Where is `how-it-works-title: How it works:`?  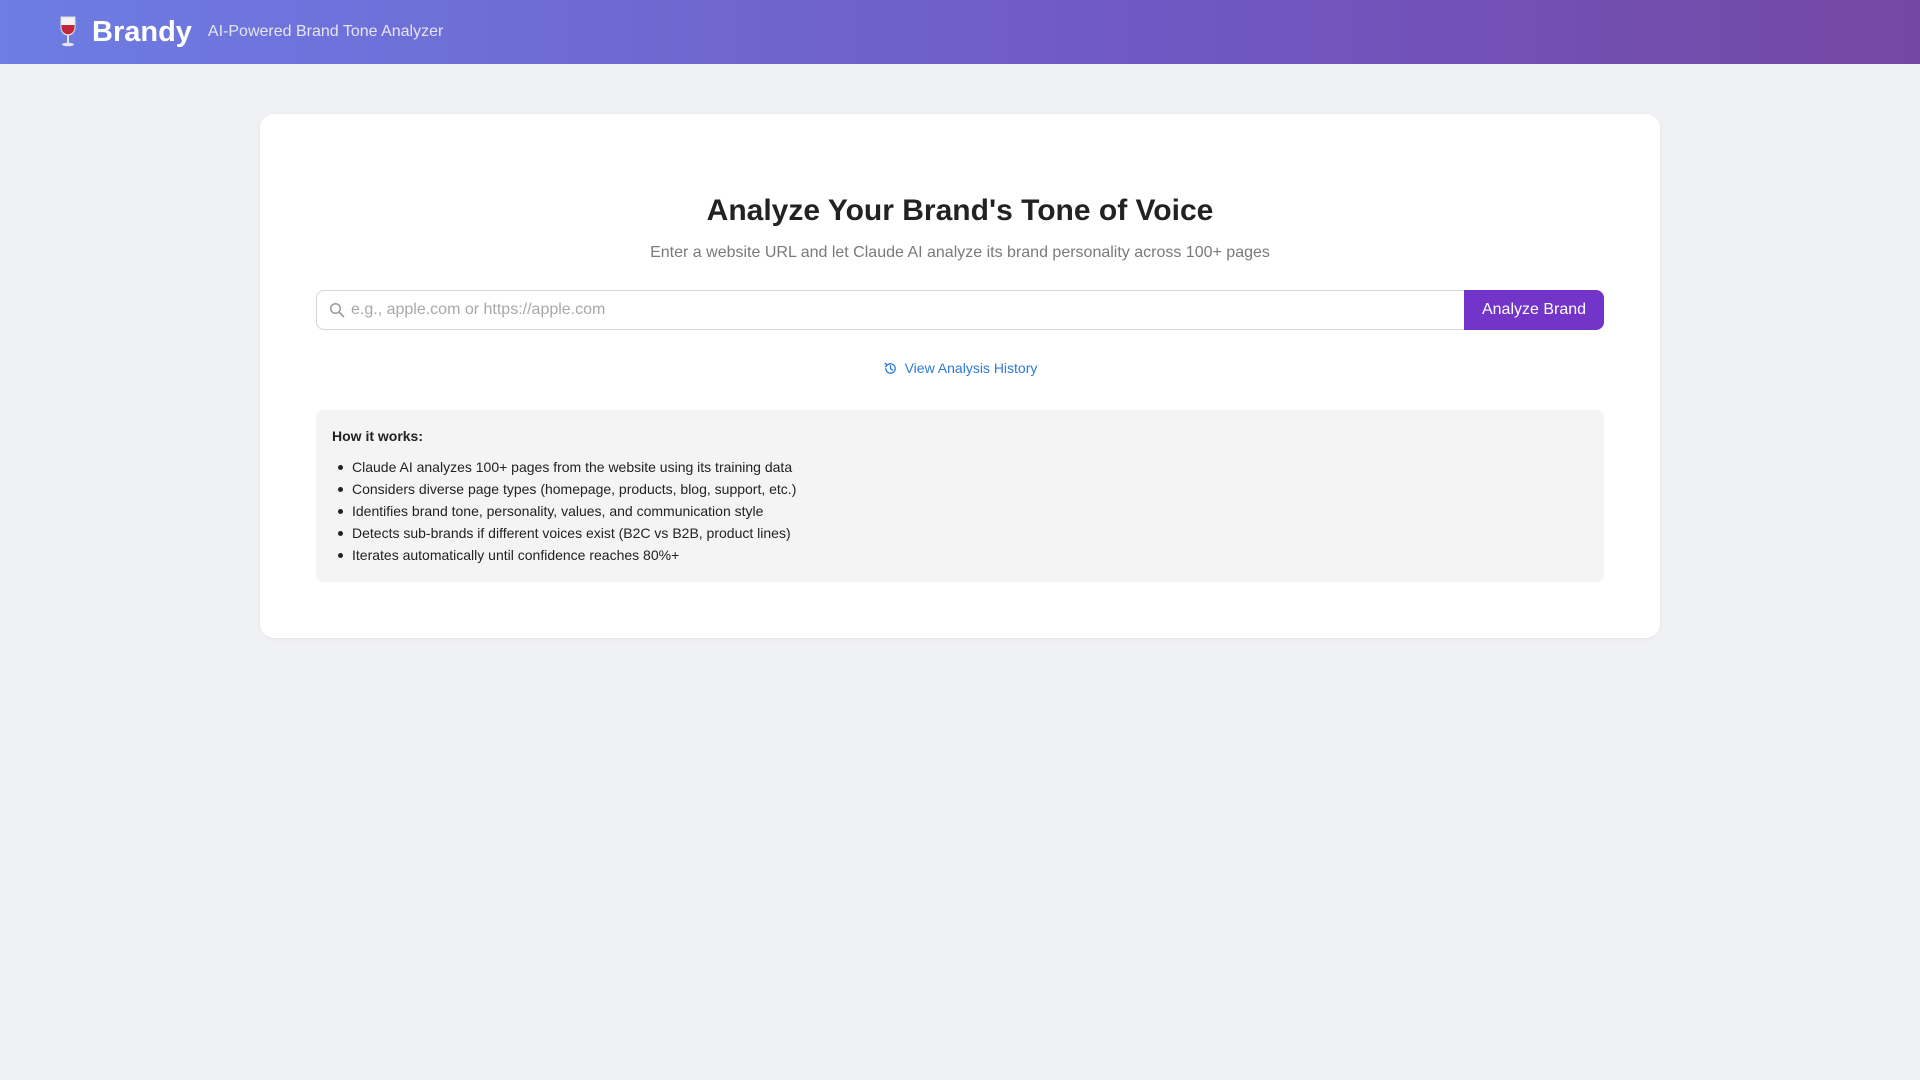
how-it-works-title: How it works: is located at coordinates (378, 436).